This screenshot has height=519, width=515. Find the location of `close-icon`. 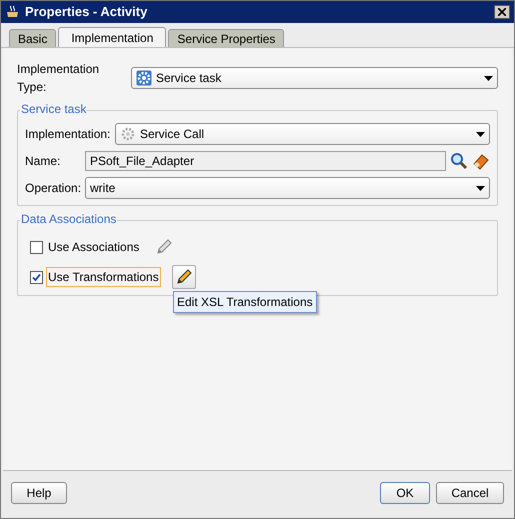

close-icon is located at coordinates (502, 12).